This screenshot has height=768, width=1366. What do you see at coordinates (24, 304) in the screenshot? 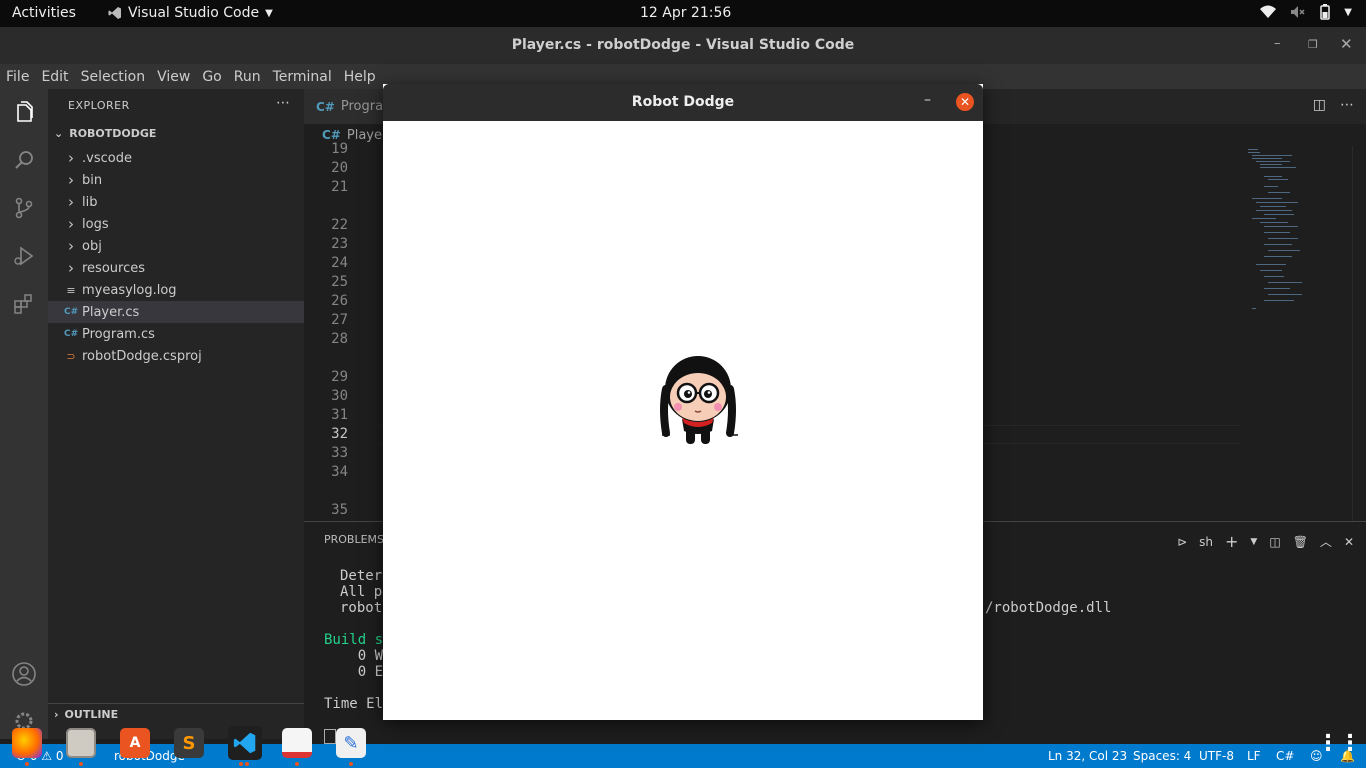
I see `extensions-icon` at bounding box center [24, 304].